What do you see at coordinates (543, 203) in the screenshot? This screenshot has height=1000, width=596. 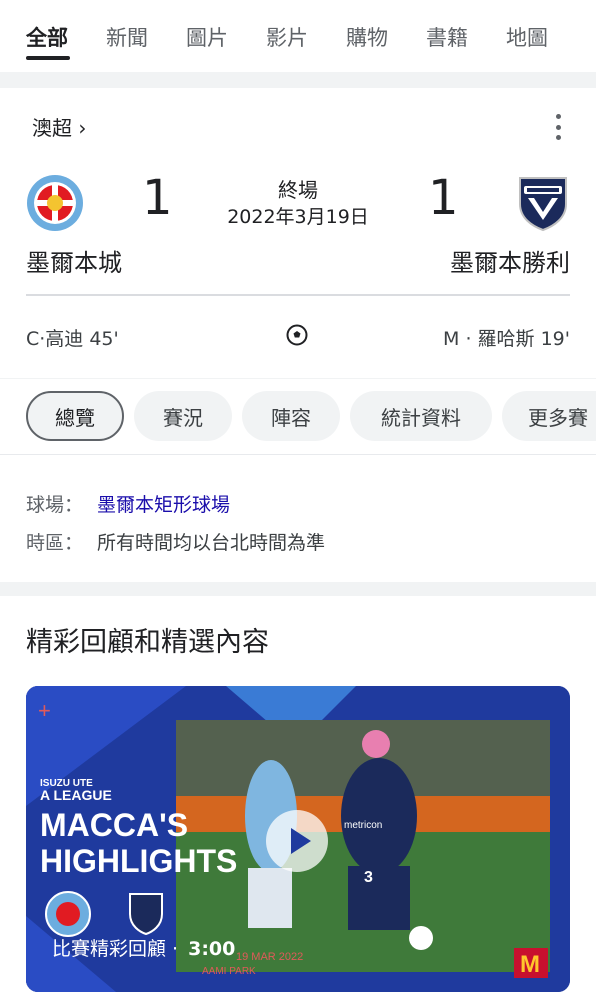 I see `melbourne-victory-logo` at bounding box center [543, 203].